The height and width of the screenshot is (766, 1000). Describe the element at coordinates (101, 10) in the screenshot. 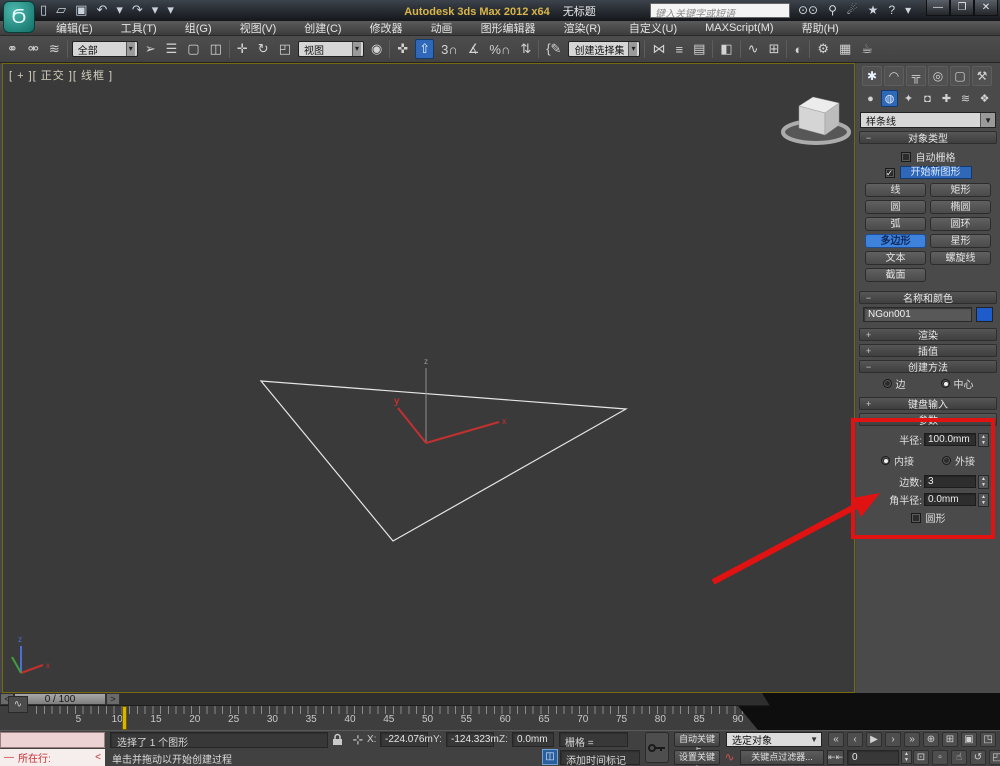

I see `undo-icon: ↶` at that location.